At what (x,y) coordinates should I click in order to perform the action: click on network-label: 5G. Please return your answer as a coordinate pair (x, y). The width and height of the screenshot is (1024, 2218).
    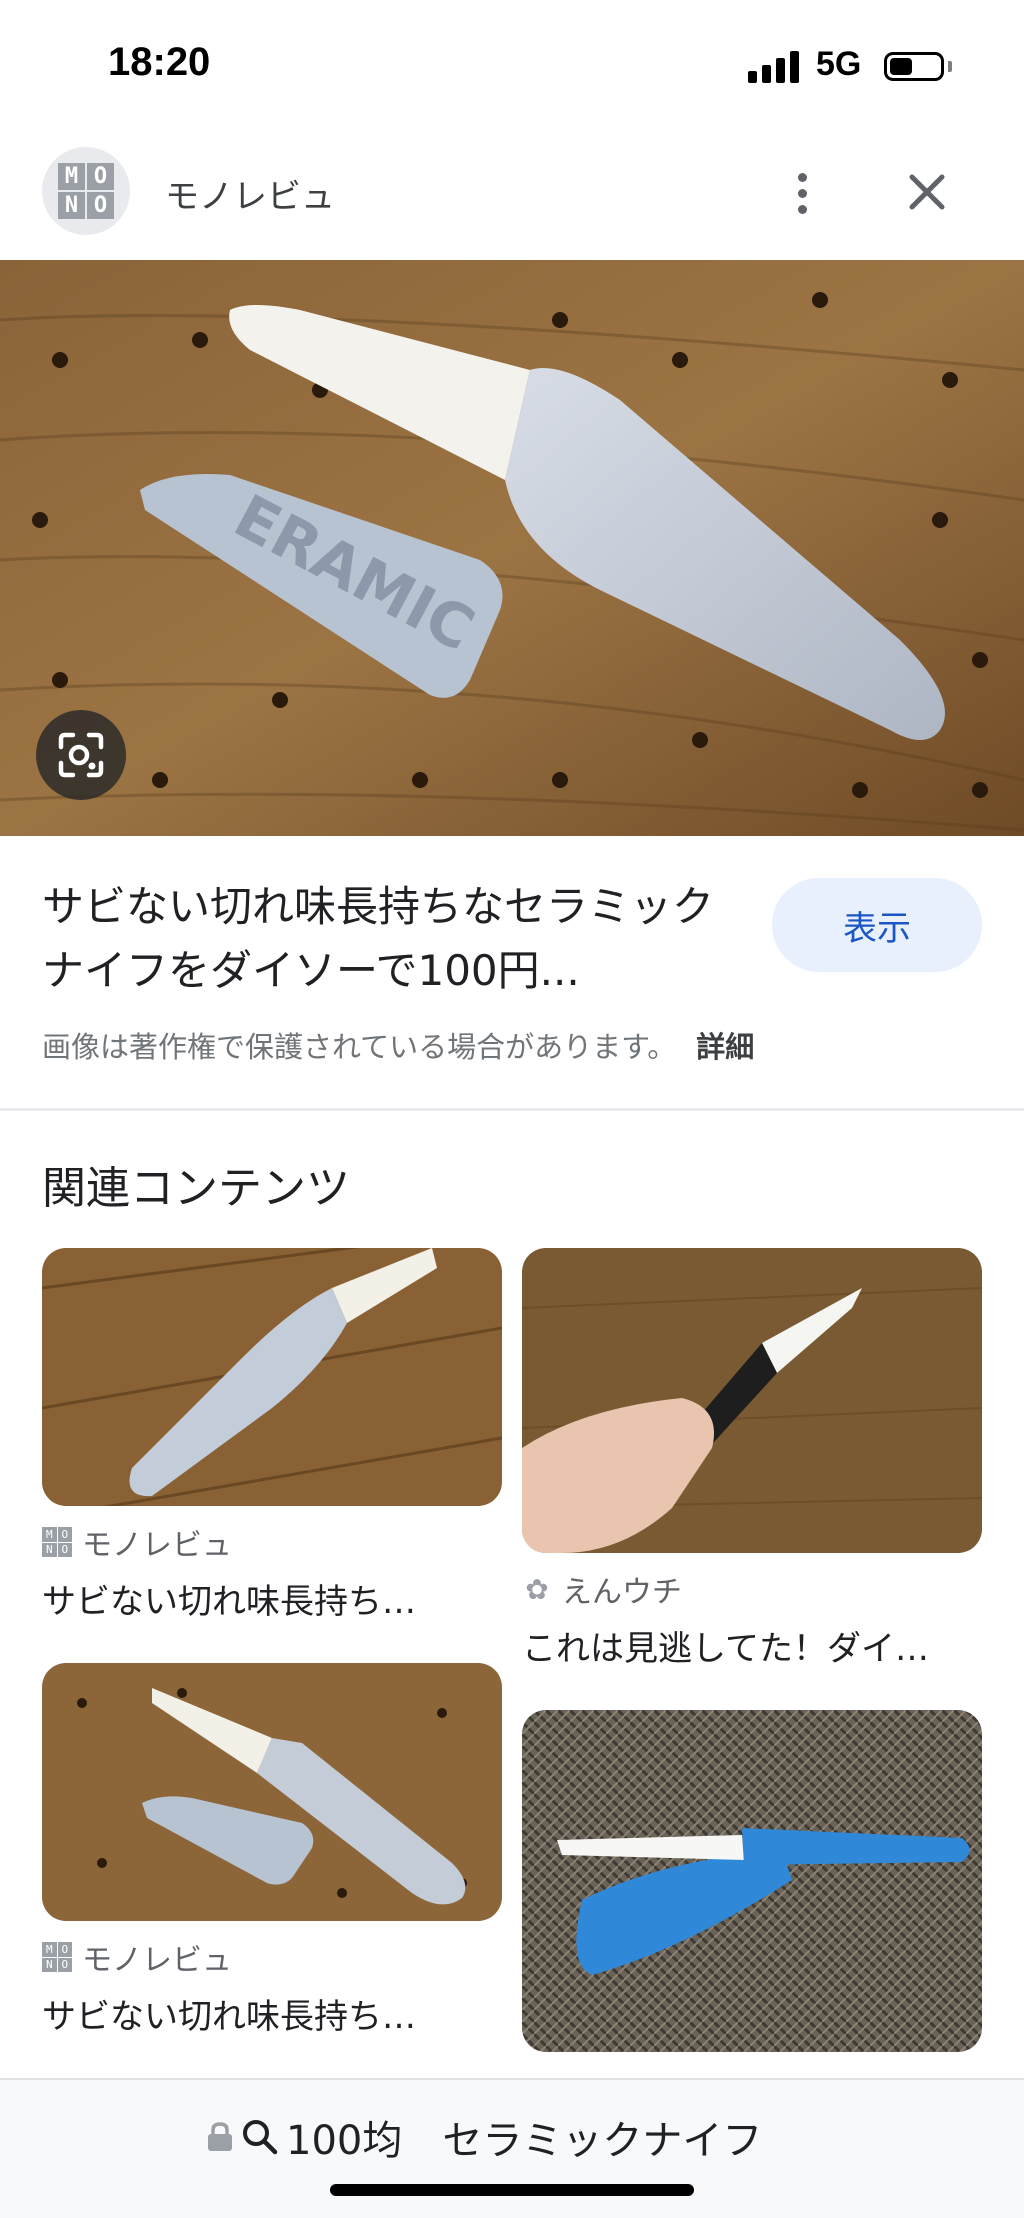
    Looking at the image, I should click on (839, 64).